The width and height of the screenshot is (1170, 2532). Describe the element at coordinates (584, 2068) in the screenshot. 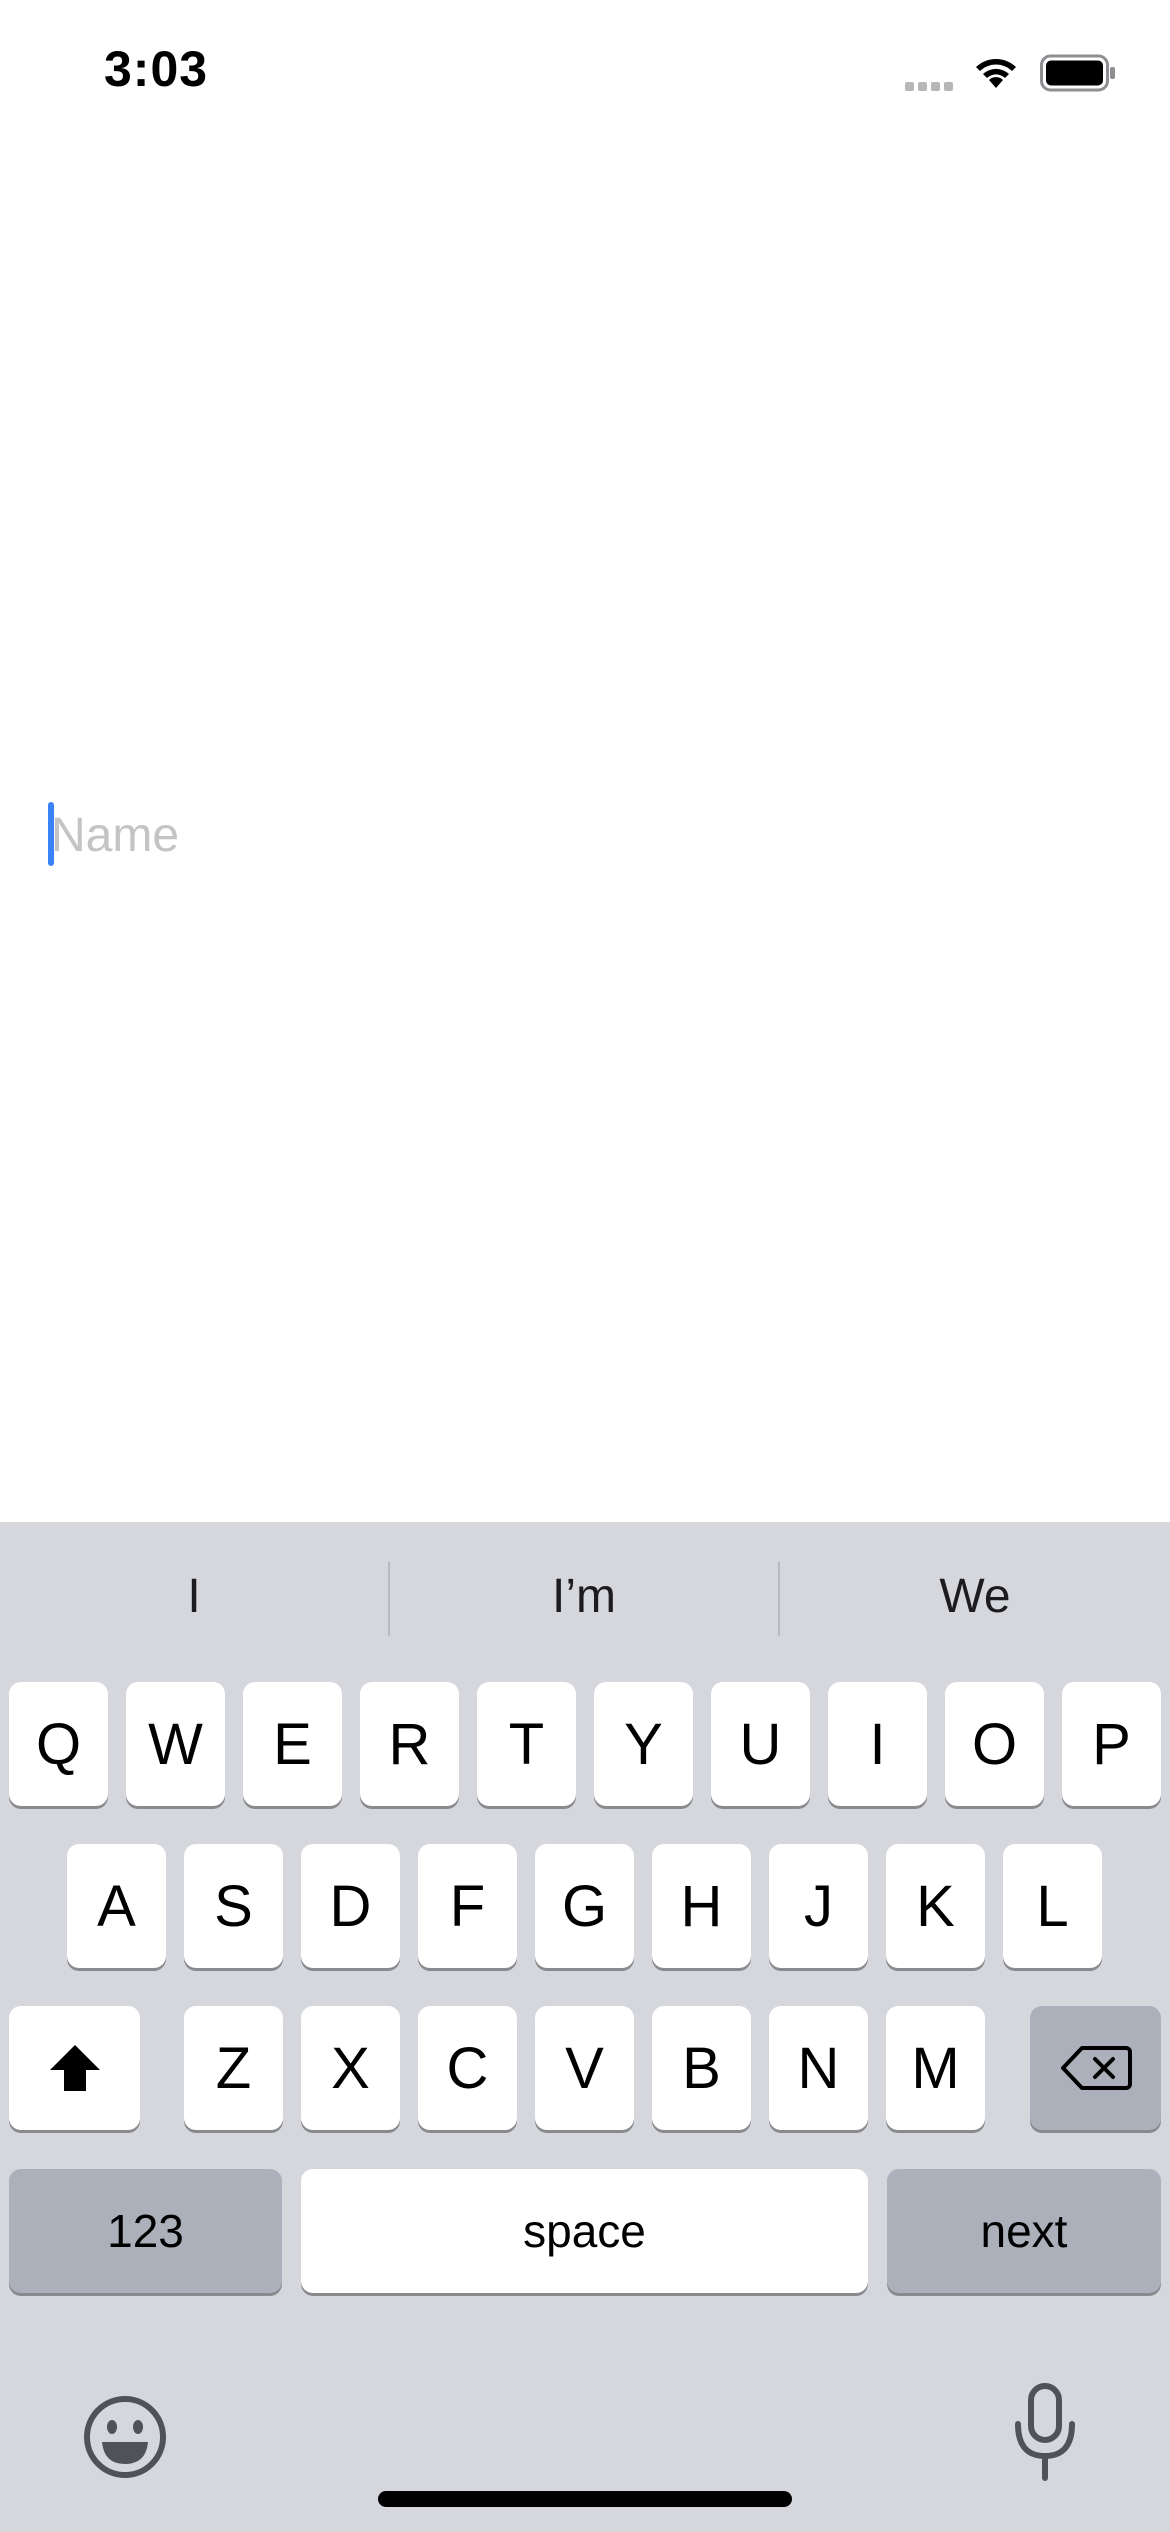

I see `key-v: V` at that location.